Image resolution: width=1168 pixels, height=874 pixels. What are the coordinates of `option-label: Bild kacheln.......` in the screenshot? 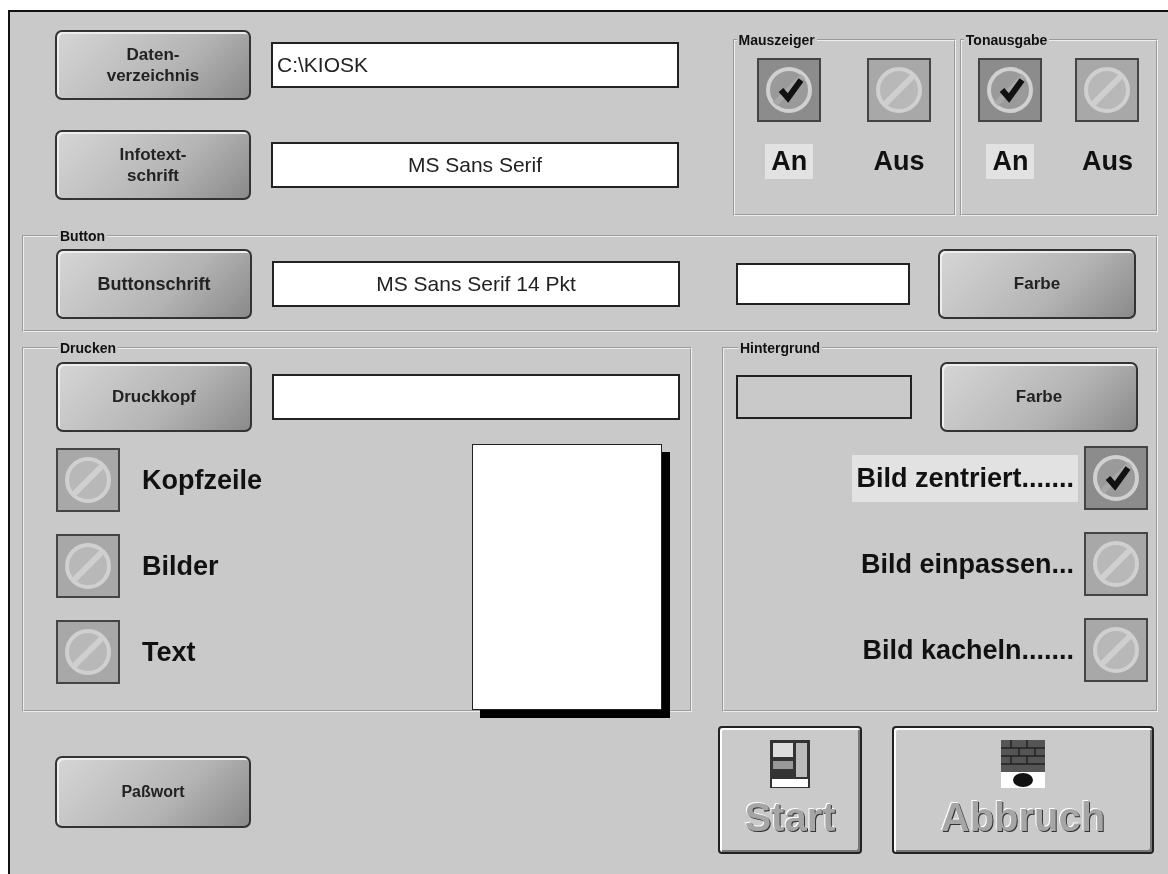 It's located at (968, 650).